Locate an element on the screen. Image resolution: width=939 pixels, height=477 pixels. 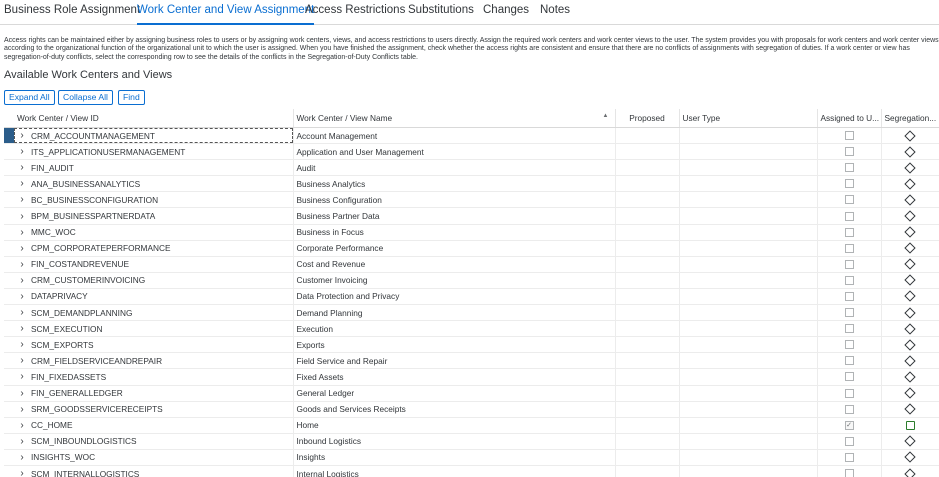
tab-access-restrictions: Access Restrictions is located at coordinates (355, 10).